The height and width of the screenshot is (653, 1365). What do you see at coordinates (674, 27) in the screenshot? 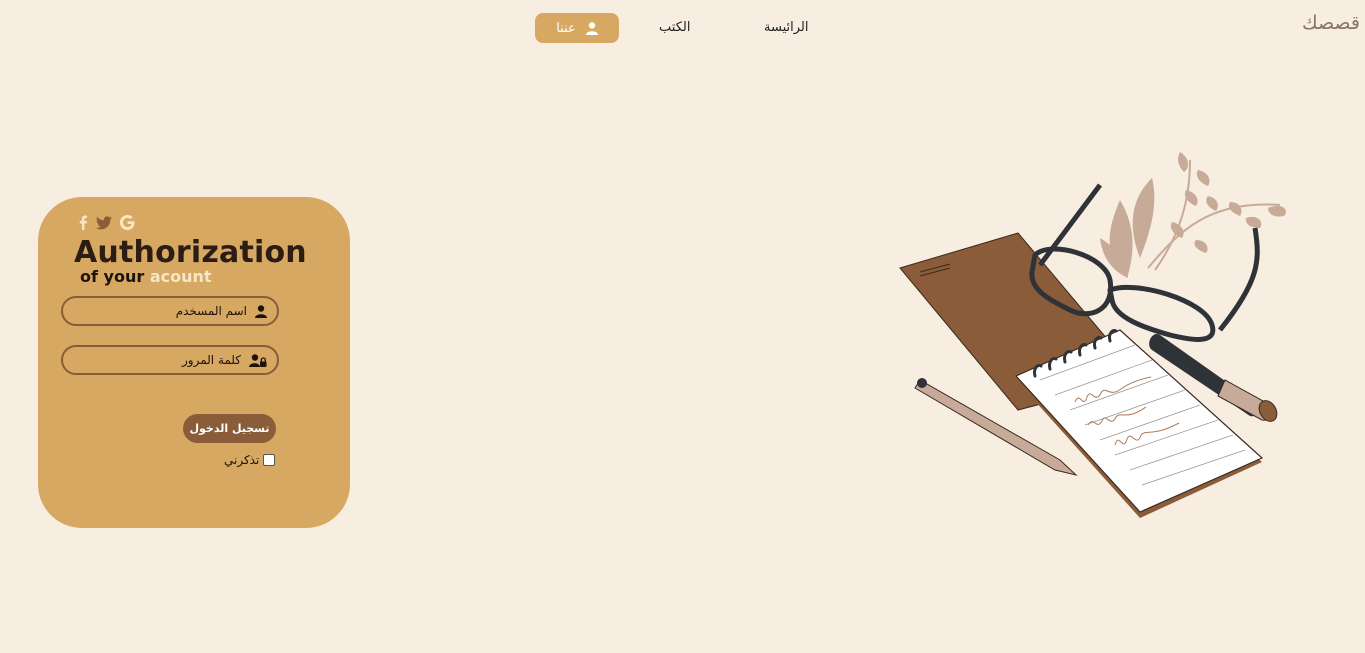
I see `nav-link-books: الكتب` at bounding box center [674, 27].